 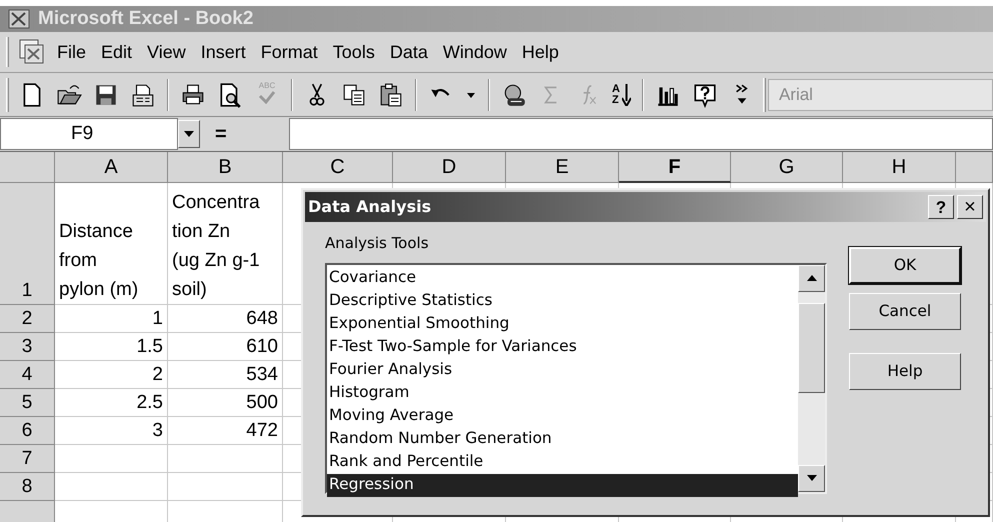 What do you see at coordinates (616, 100) in the screenshot?
I see `sort-letter: Z` at bounding box center [616, 100].